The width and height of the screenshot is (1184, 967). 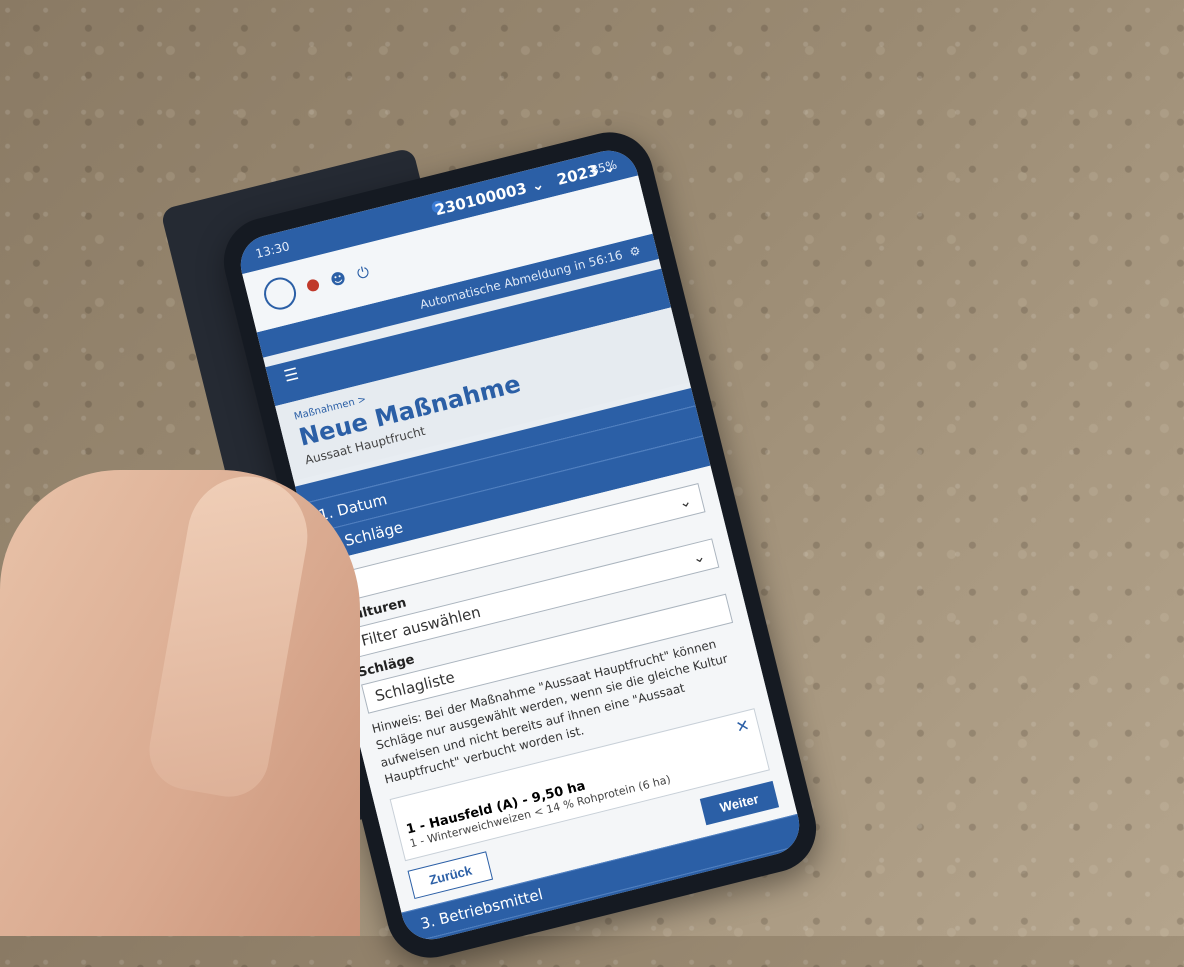 I want to click on app-logo, so click(x=280, y=293).